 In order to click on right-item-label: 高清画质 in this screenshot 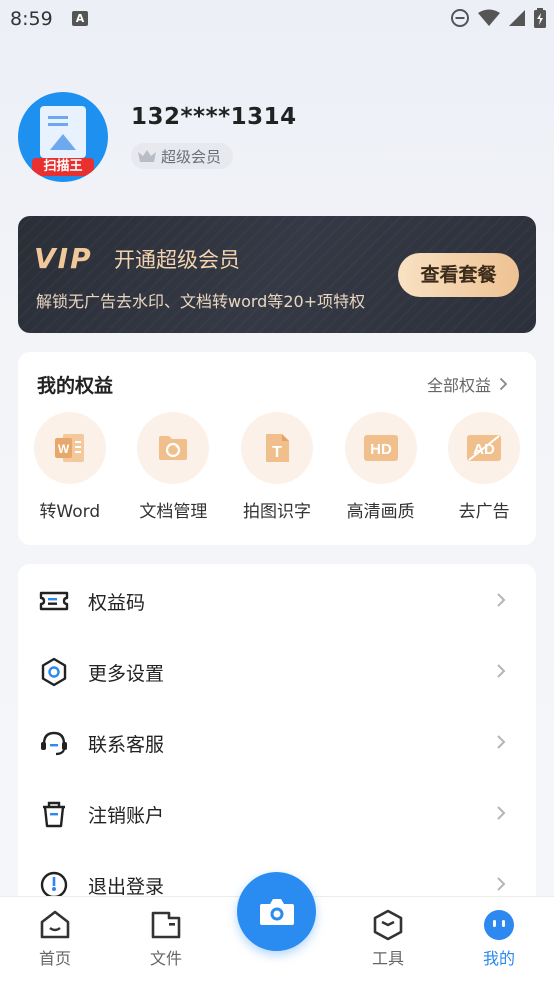, I will do `click(380, 512)`.